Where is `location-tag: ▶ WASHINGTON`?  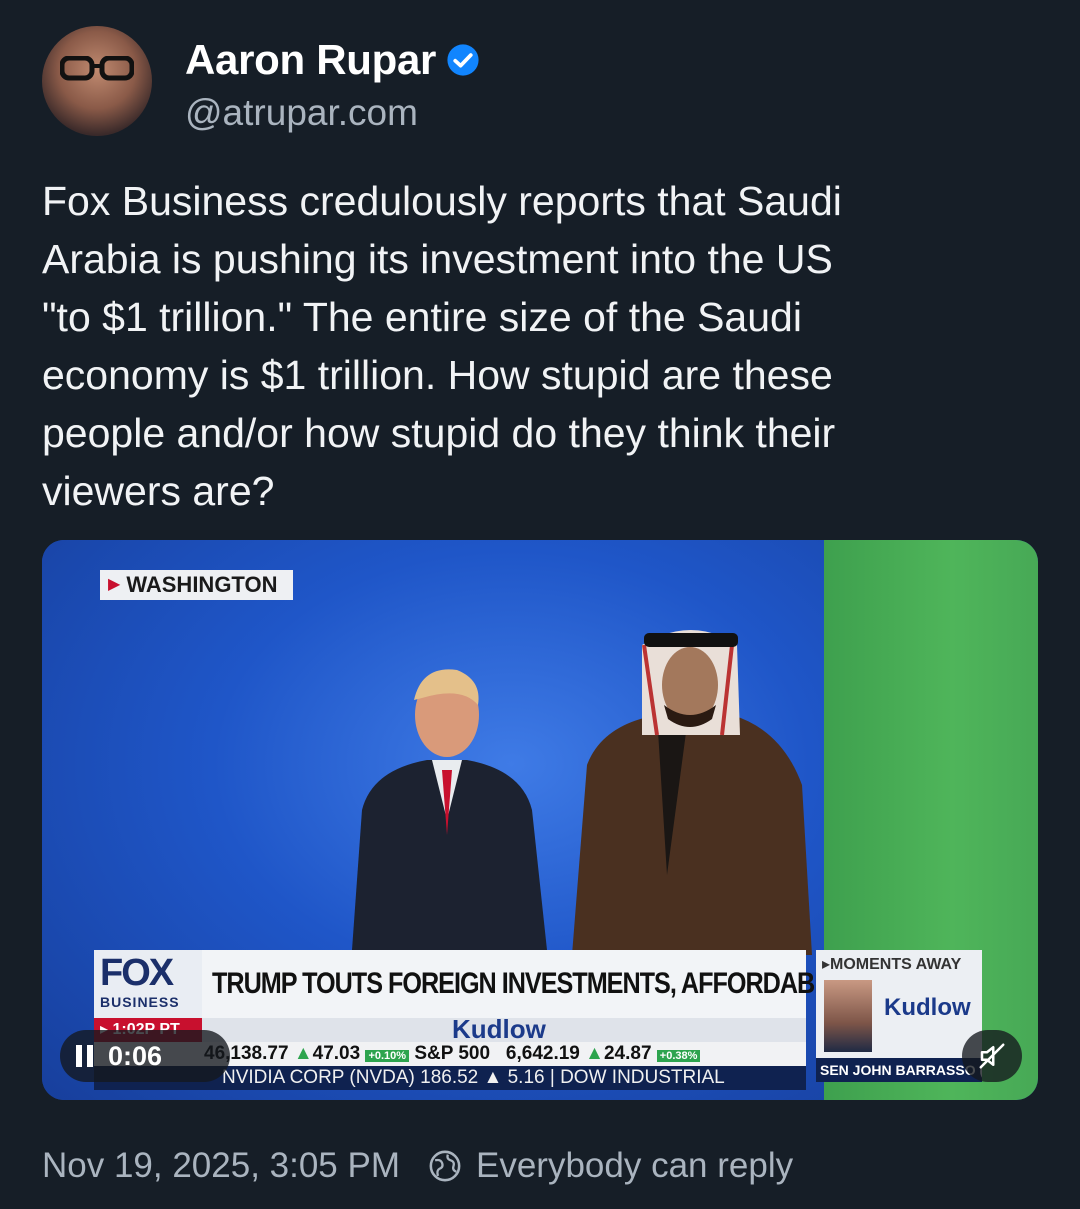 location-tag: ▶ WASHINGTON is located at coordinates (197, 585).